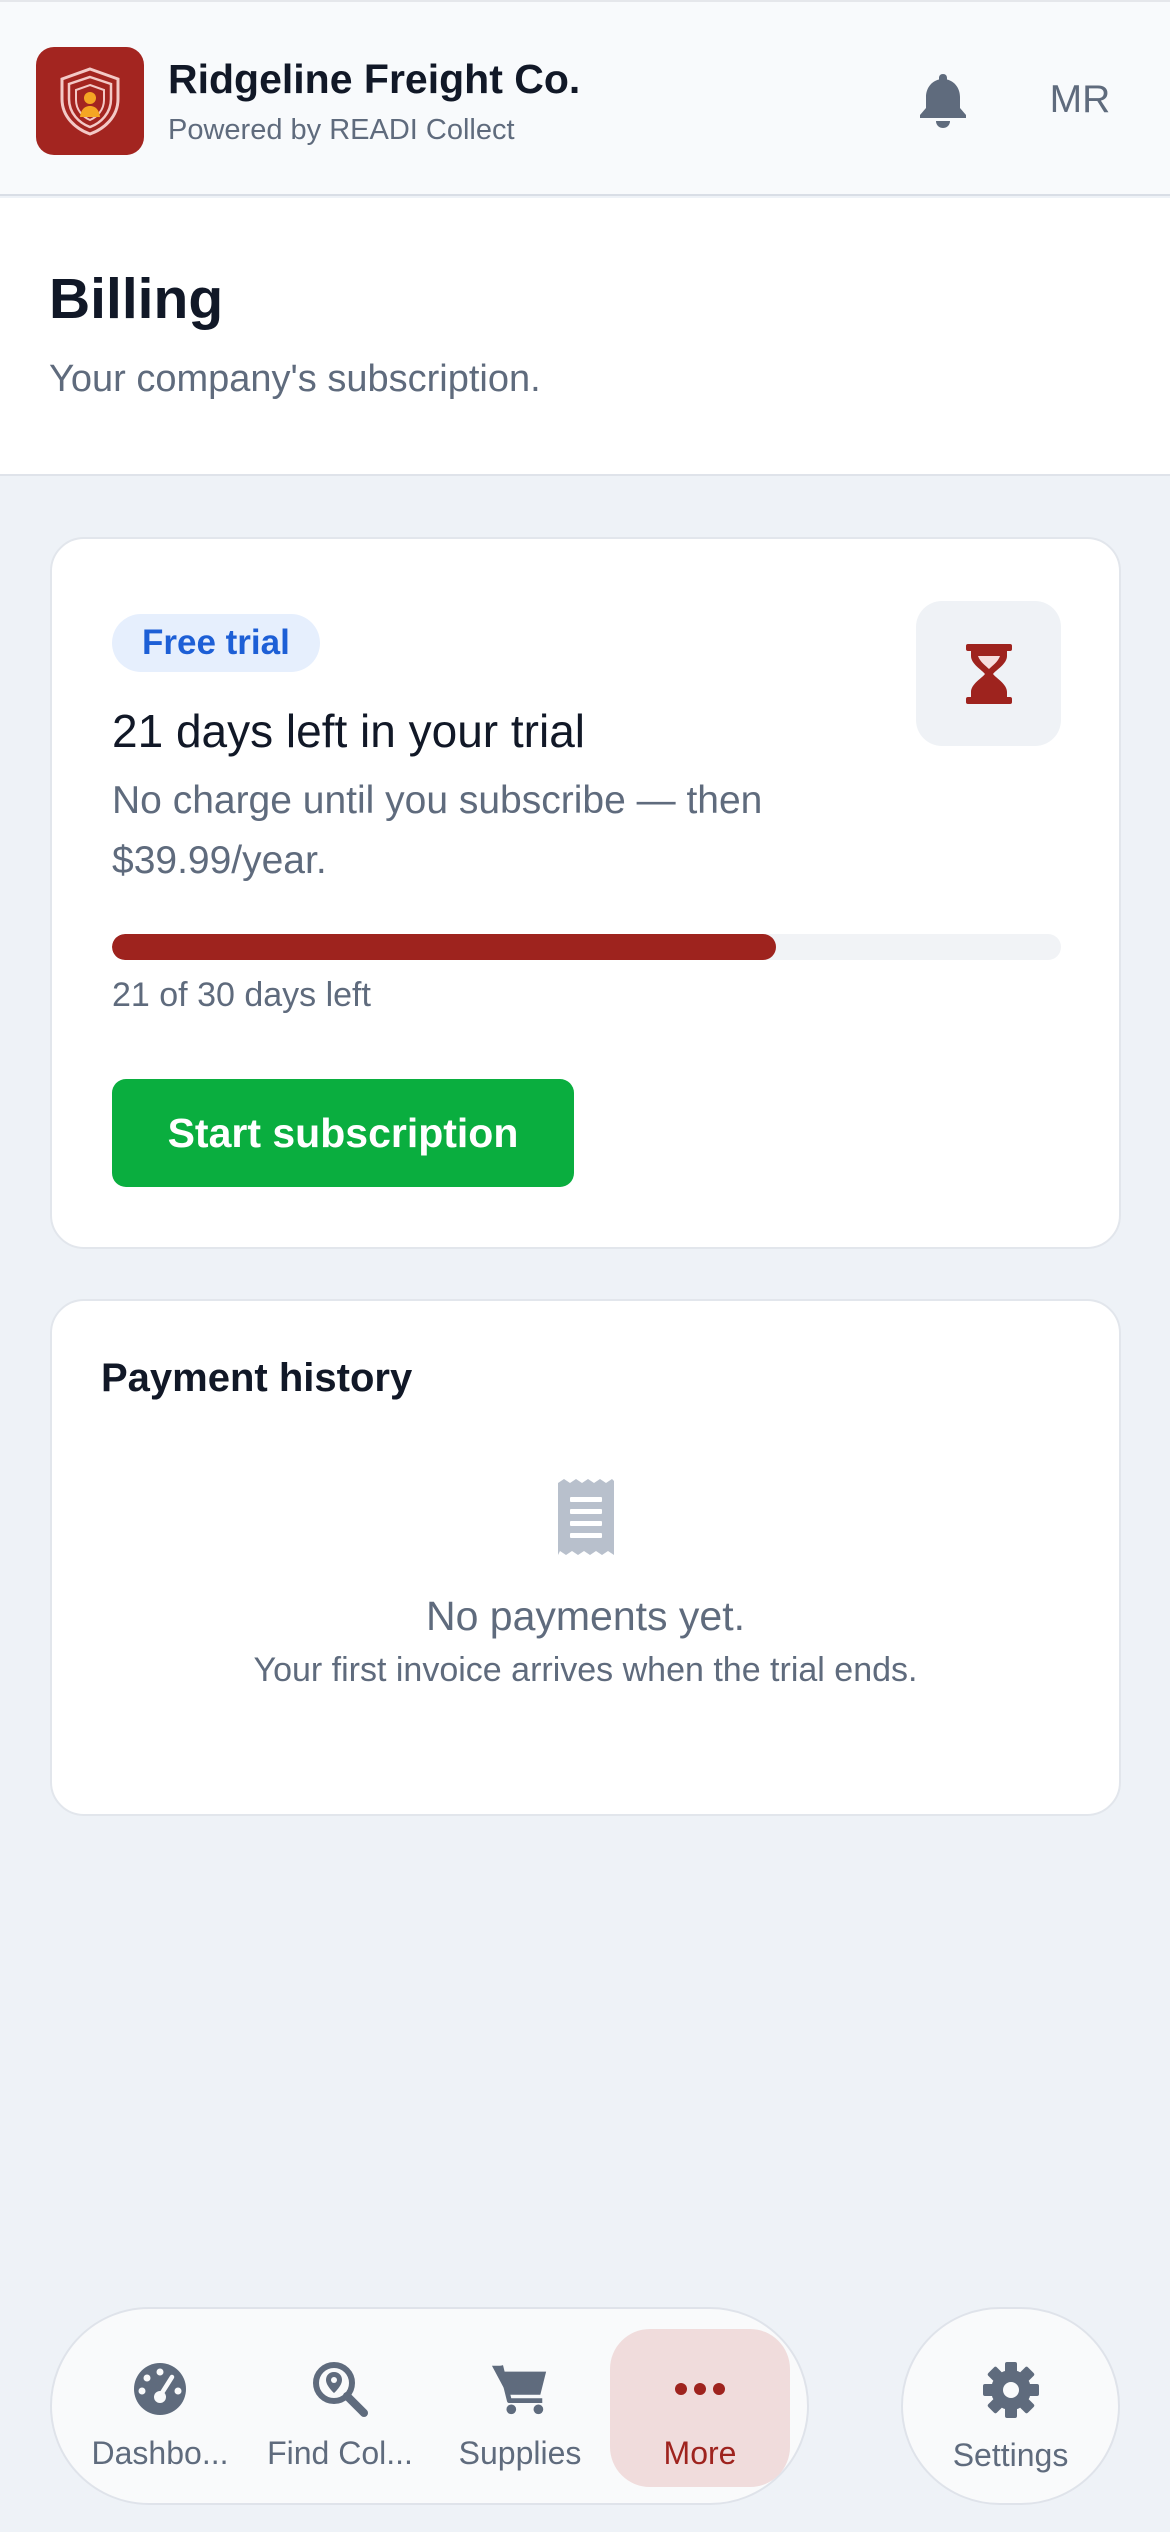  Describe the element at coordinates (374, 79) in the screenshot. I see `company-name: Ridgeline Freight Co.` at that location.